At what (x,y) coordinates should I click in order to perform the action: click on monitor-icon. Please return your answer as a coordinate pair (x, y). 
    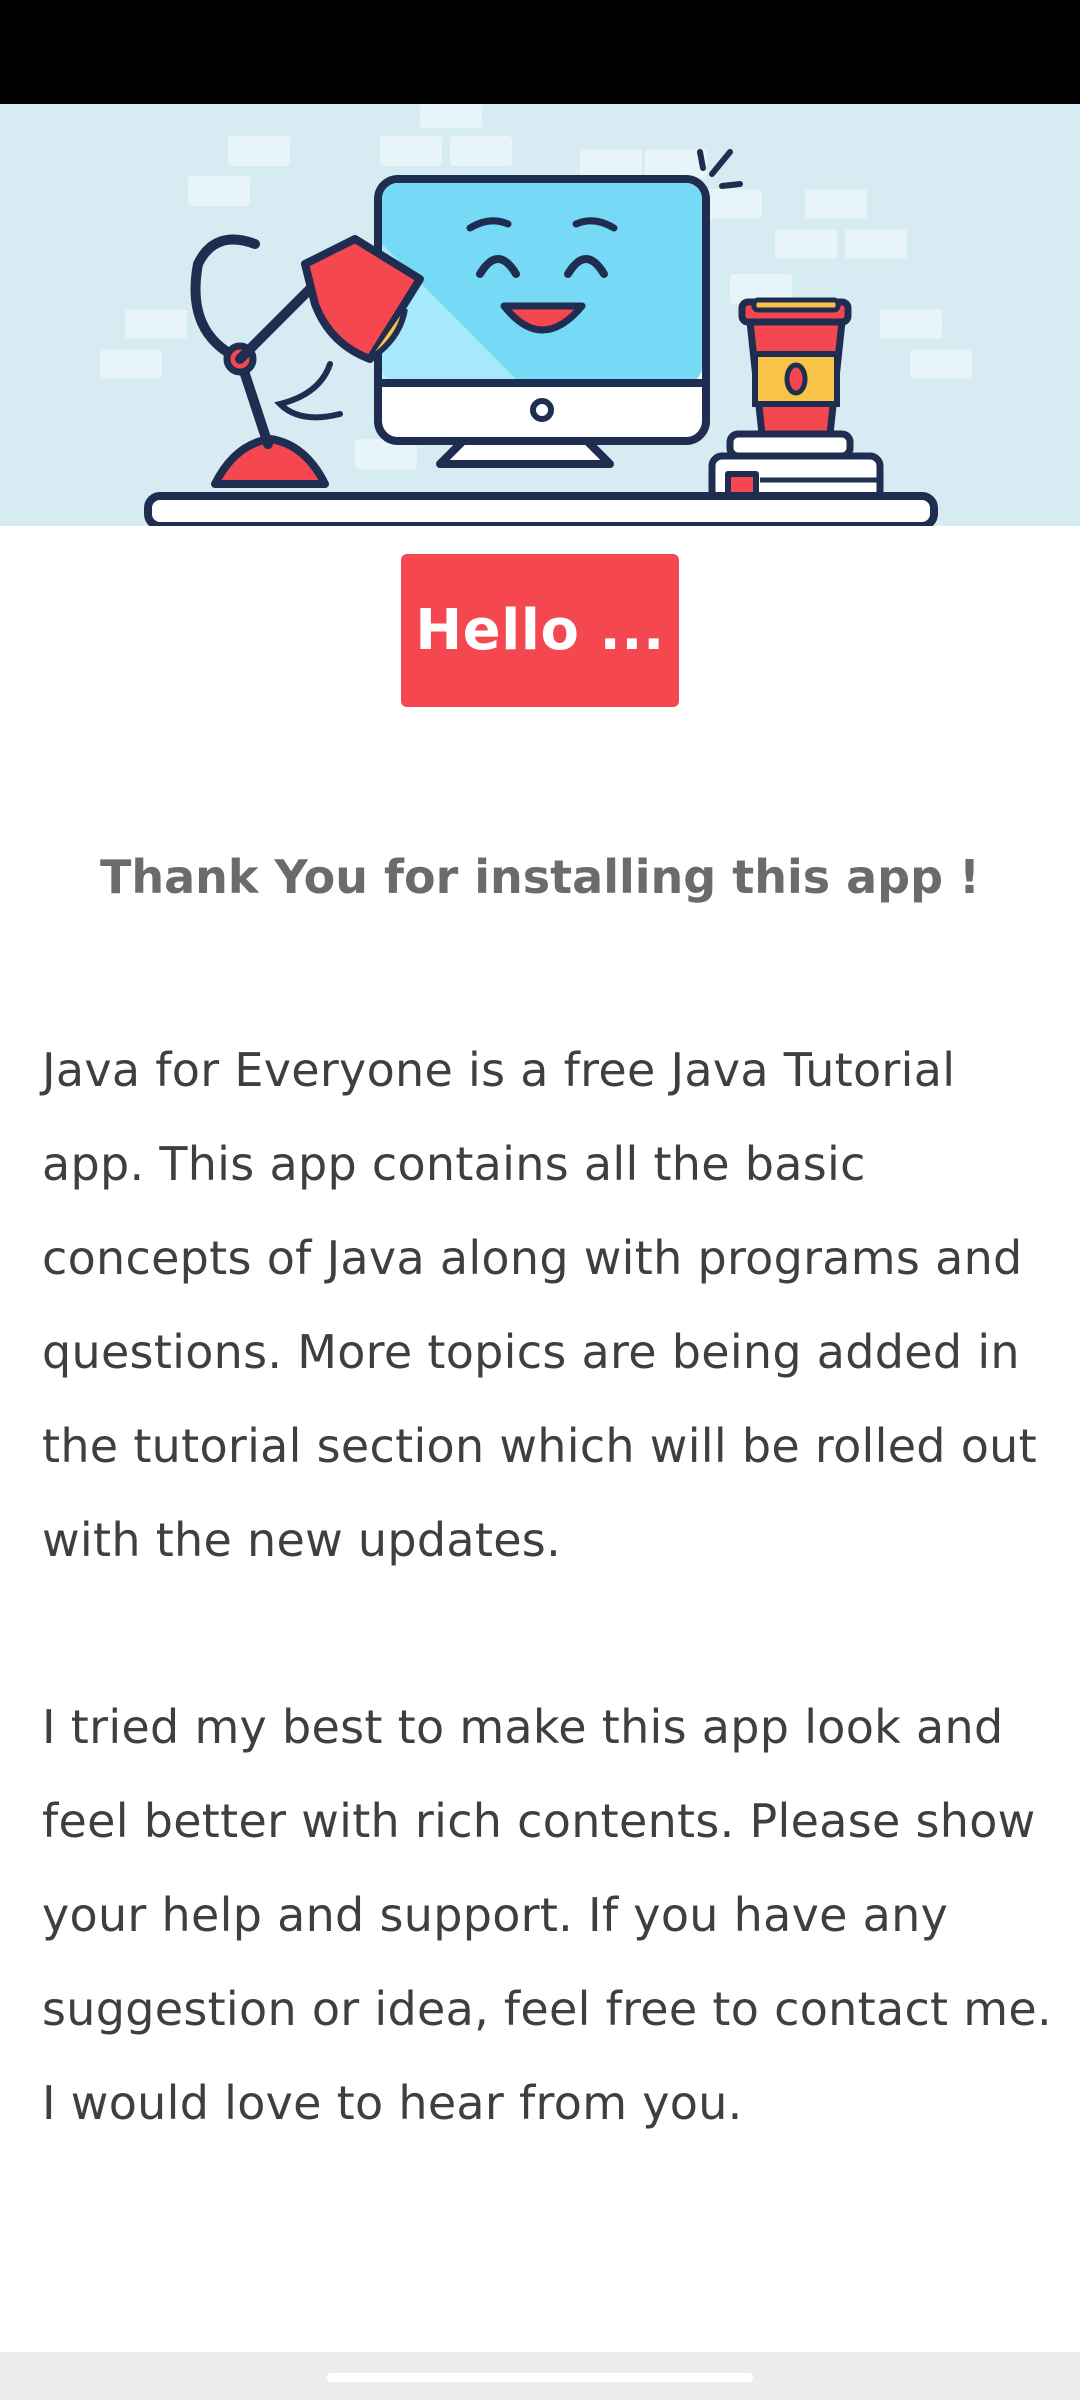
    Looking at the image, I should click on (558, 308).